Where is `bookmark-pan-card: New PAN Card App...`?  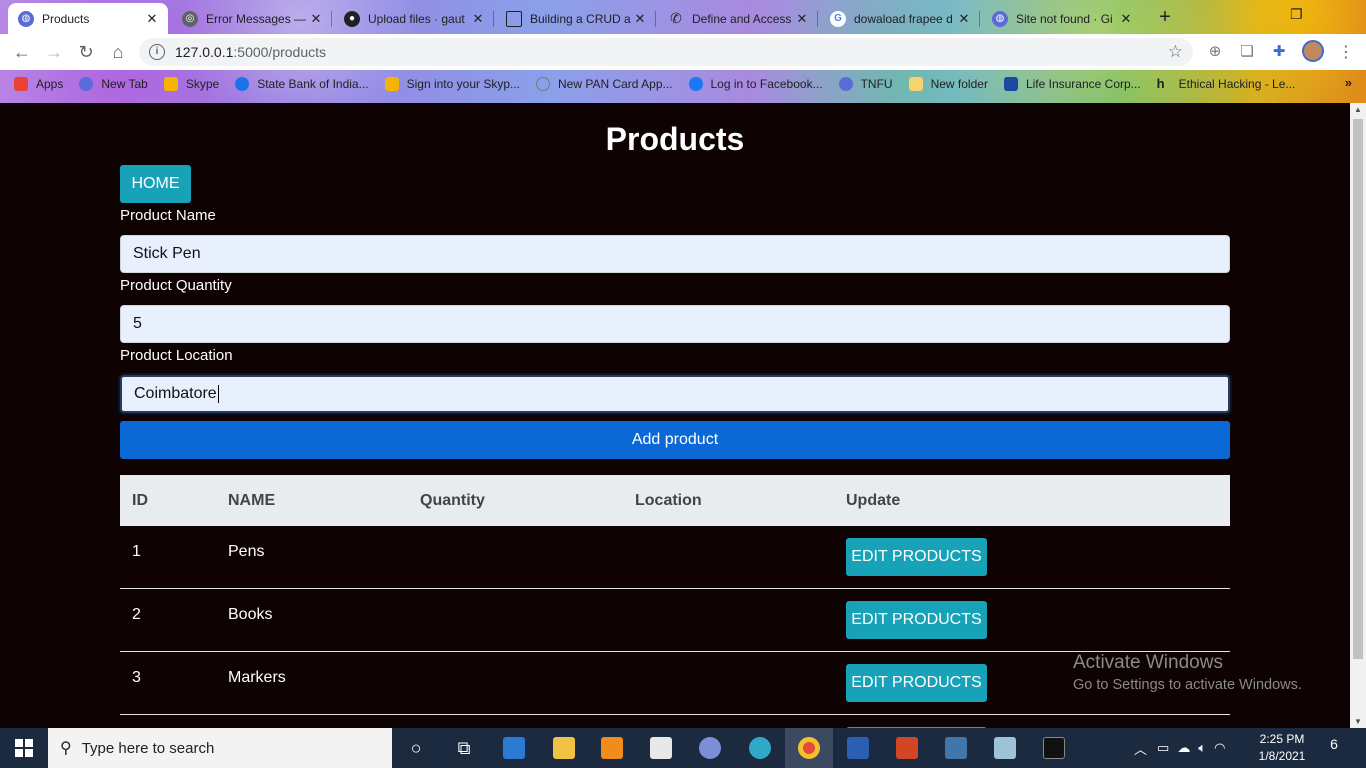
bookmark-pan-card: New PAN Card App... is located at coordinates (604, 84).